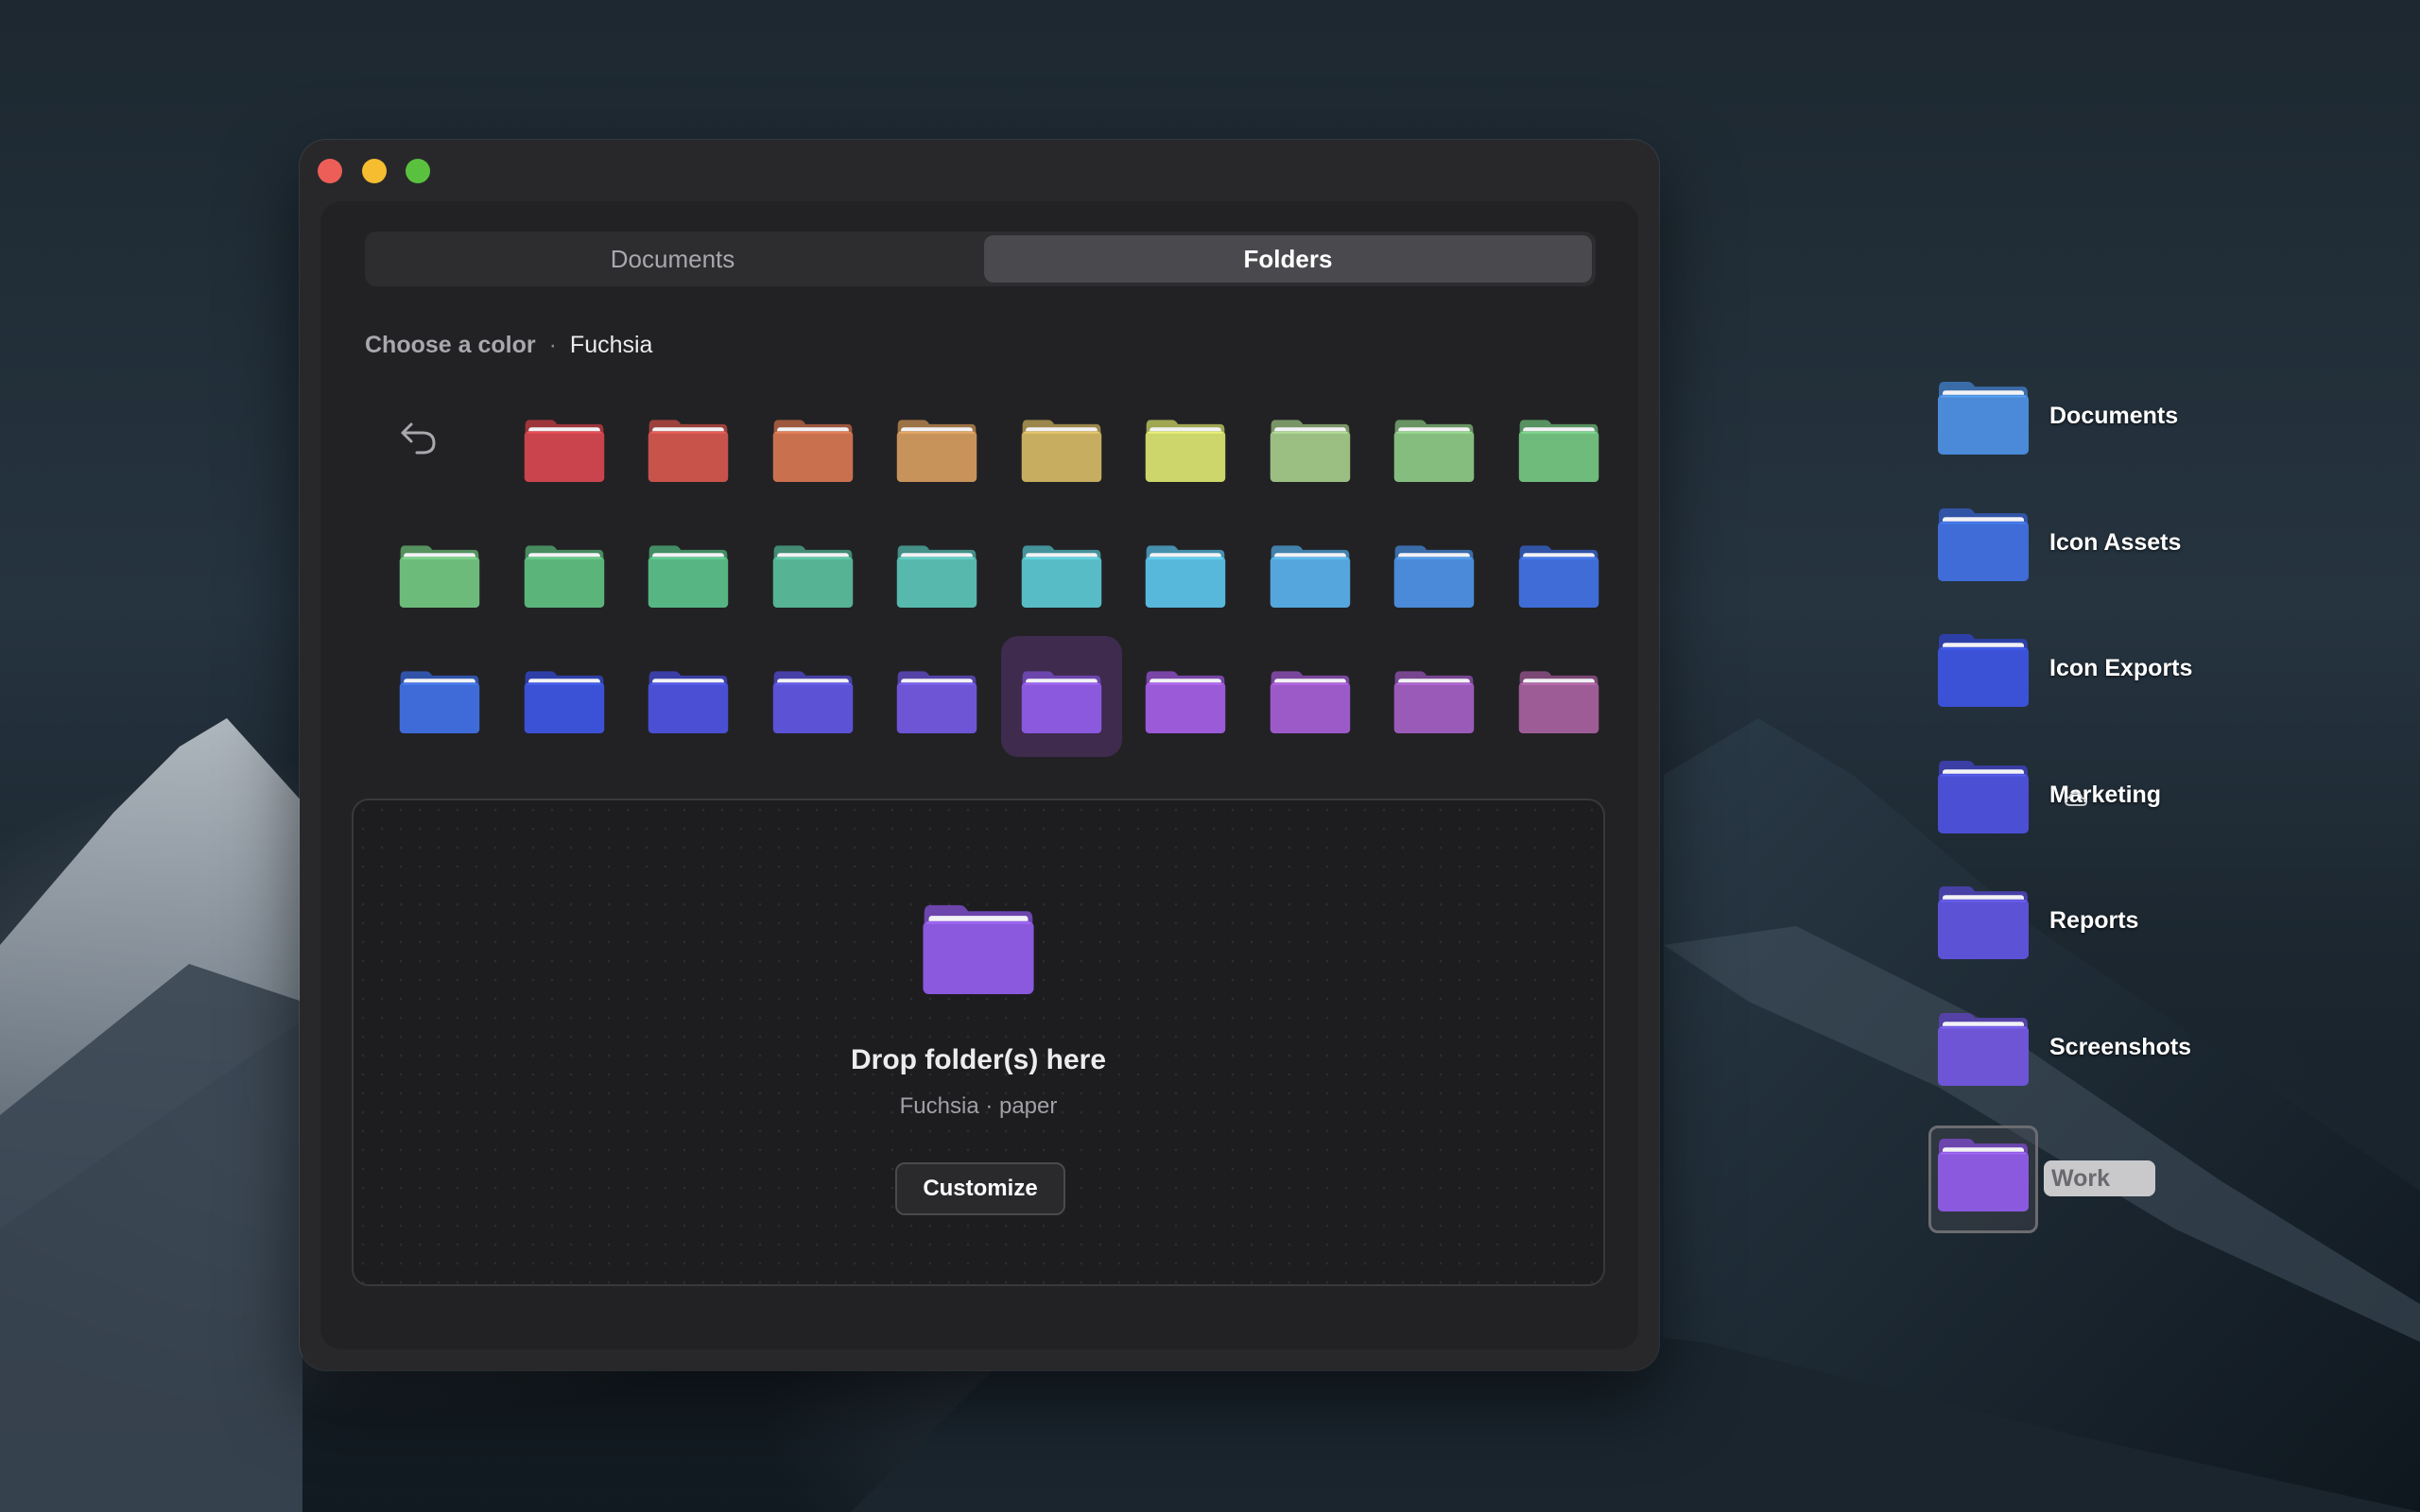  I want to click on folder-name: Icon Assets, so click(2115, 542).